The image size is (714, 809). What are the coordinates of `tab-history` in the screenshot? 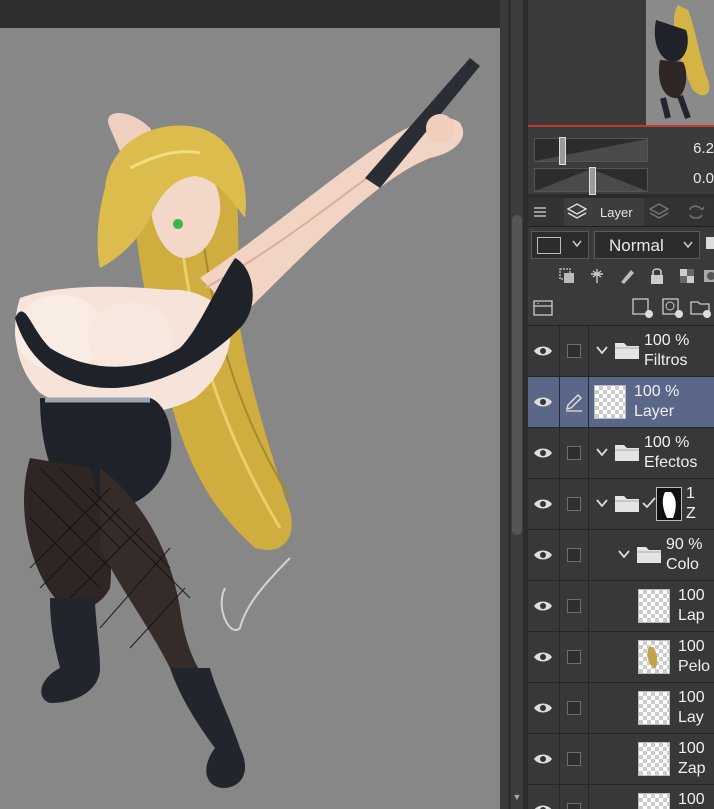 It's located at (699, 212).